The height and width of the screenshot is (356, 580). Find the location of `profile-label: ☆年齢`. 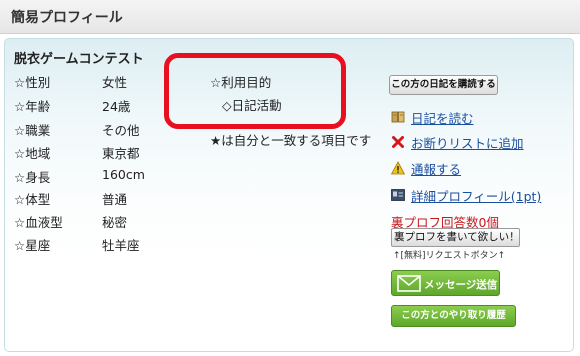

profile-label: ☆年齢 is located at coordinates (32, 106).